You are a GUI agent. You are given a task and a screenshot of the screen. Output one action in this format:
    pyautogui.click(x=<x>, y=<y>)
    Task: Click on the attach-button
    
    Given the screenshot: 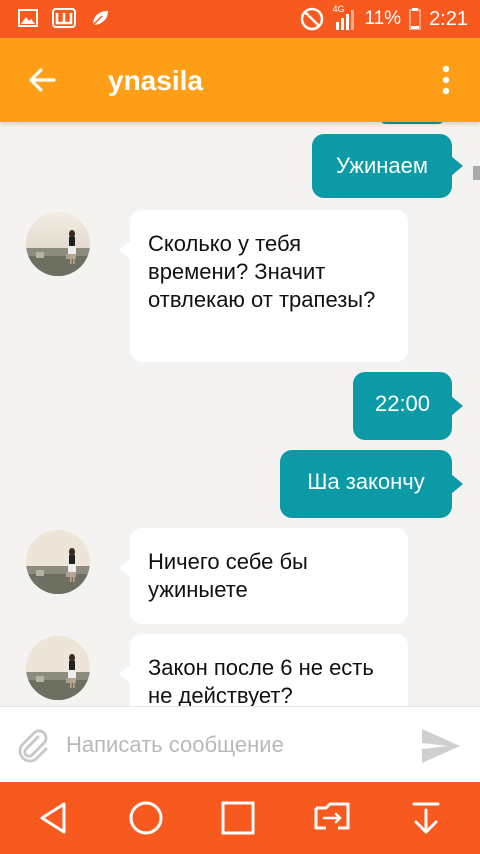 What is the action you would take?
    pyautogui.click(x=33, y=746)
    